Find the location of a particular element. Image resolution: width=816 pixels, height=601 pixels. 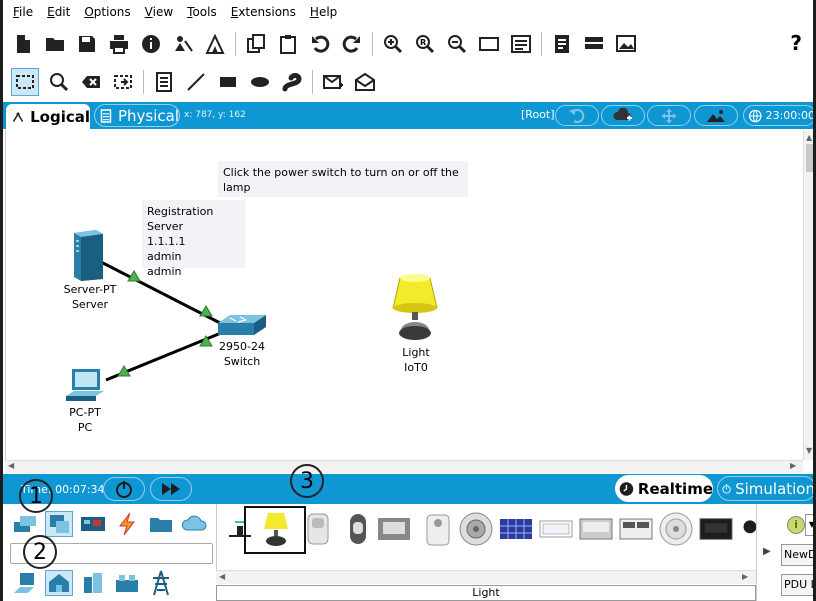

scroll-down-arrow-icon: ▼ is located at coordinates (809, 450).